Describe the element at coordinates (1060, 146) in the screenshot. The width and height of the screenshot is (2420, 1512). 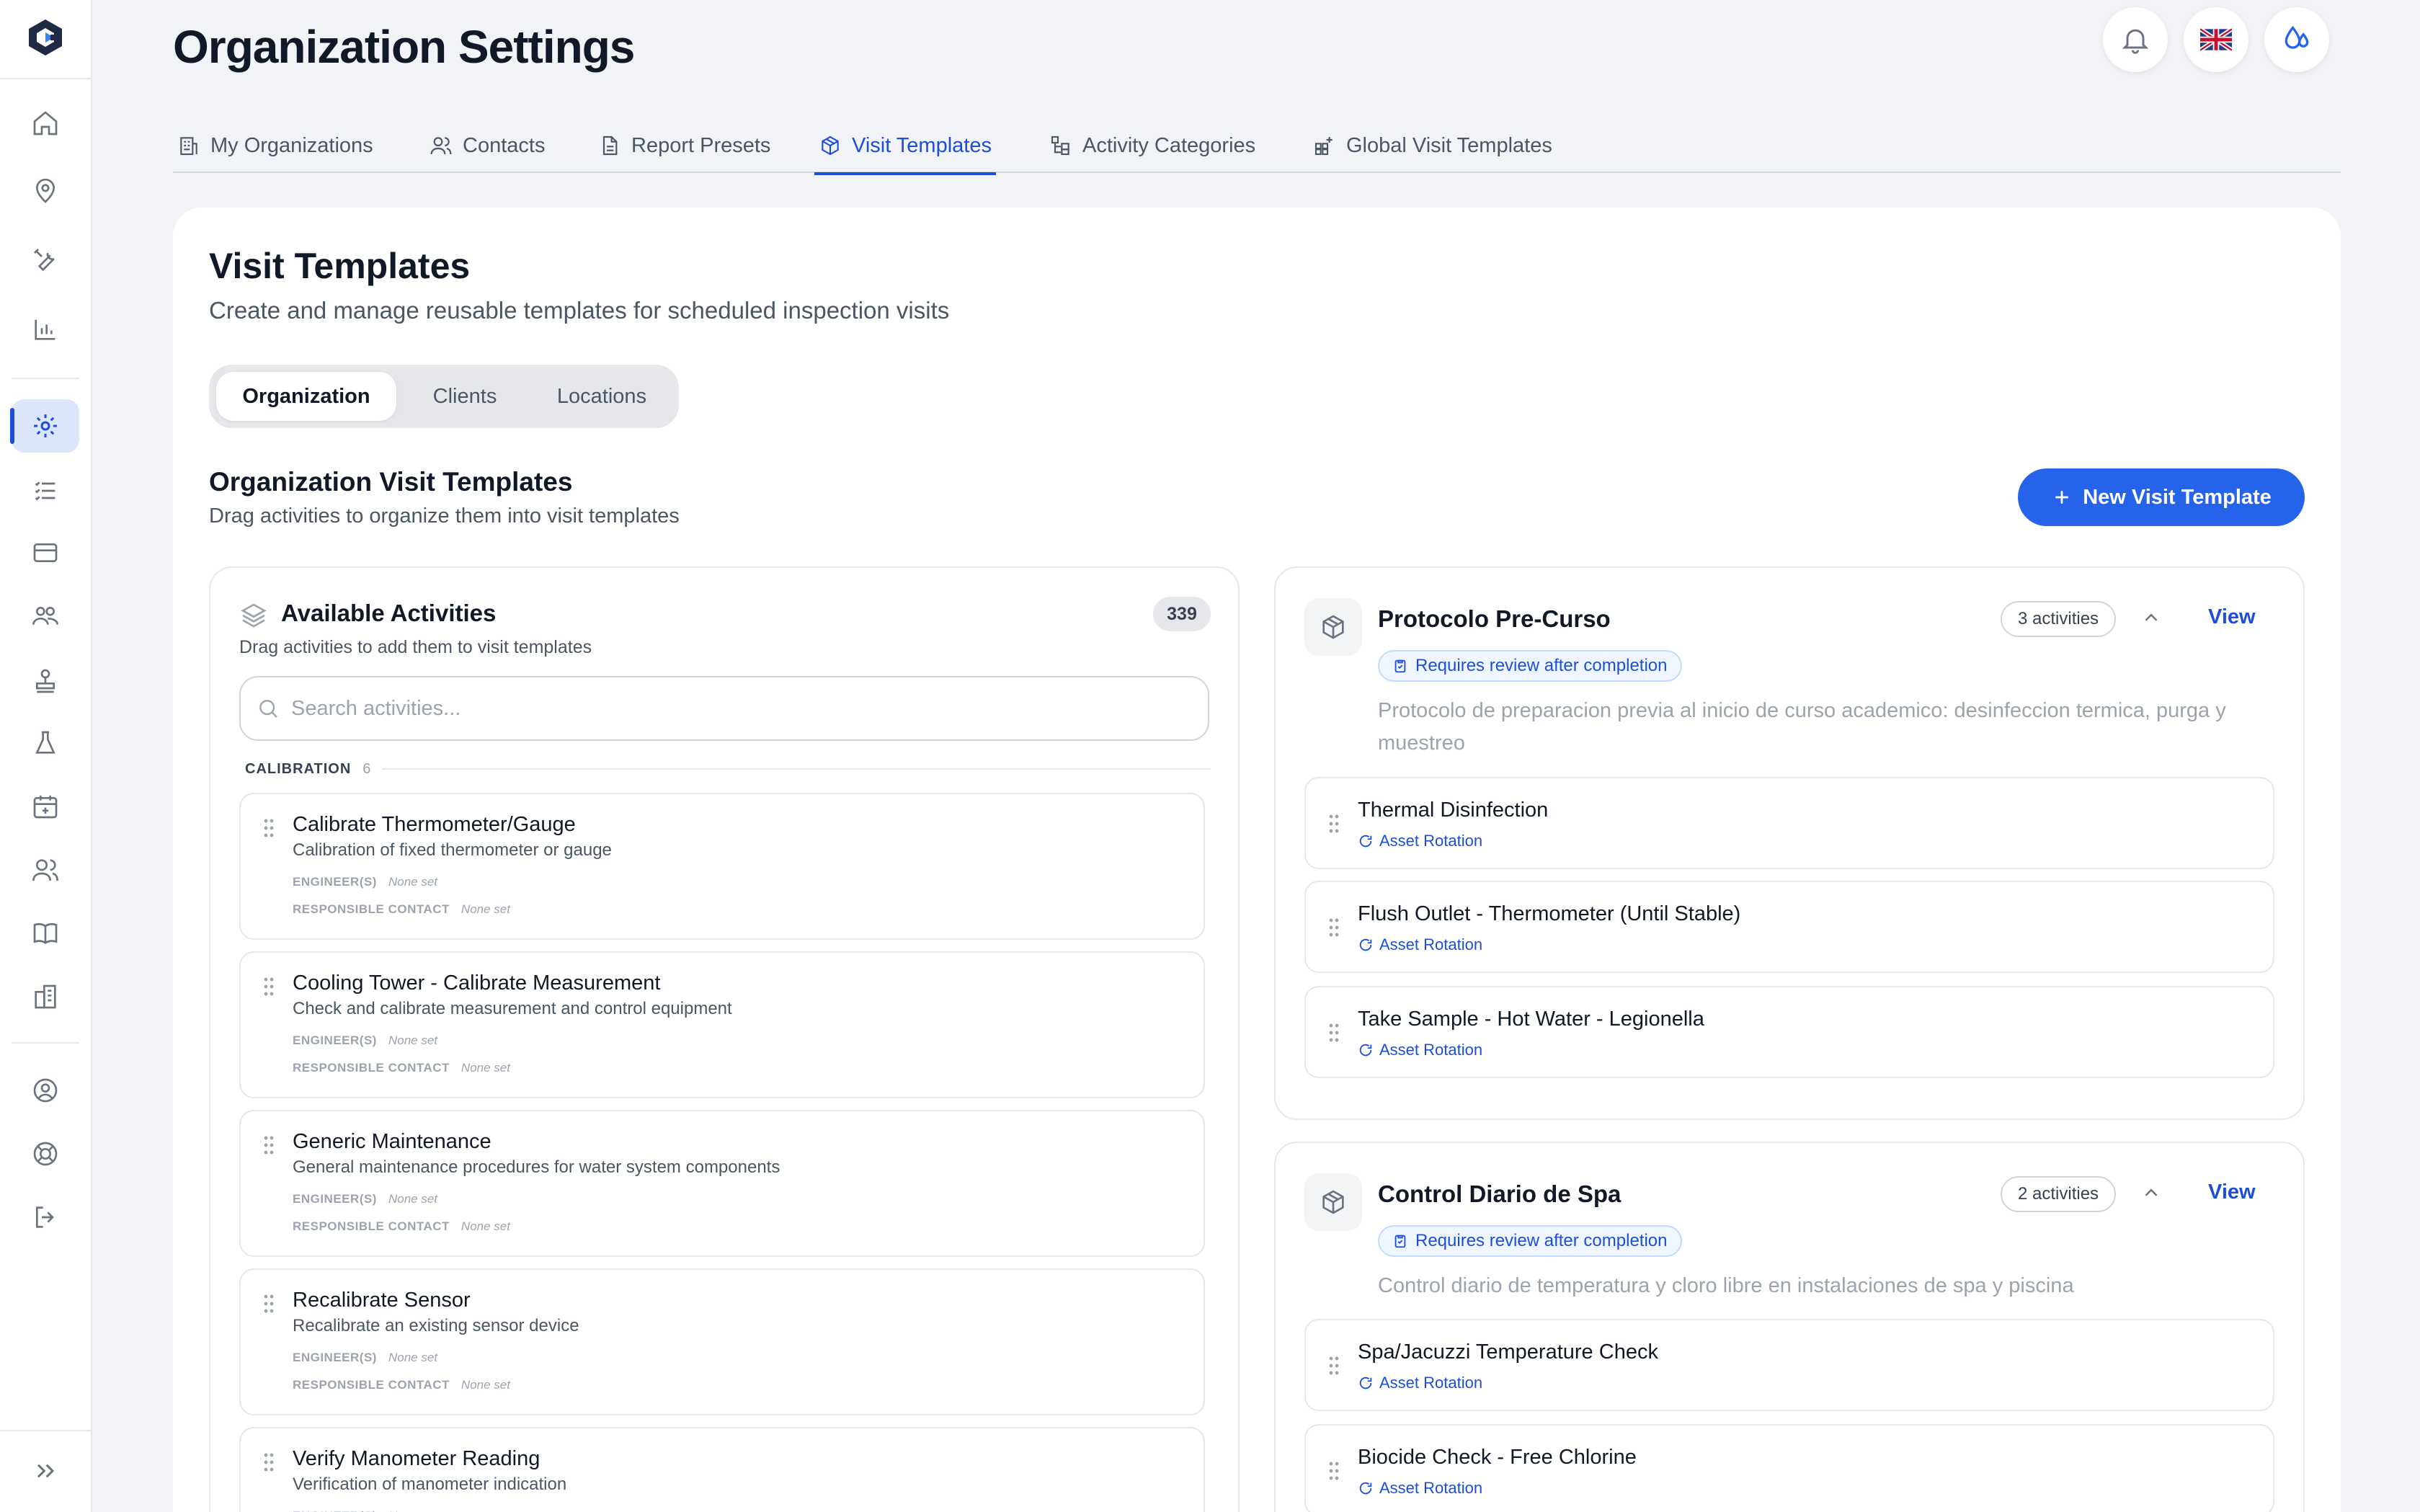
I see `category-tree-icon` at that location.